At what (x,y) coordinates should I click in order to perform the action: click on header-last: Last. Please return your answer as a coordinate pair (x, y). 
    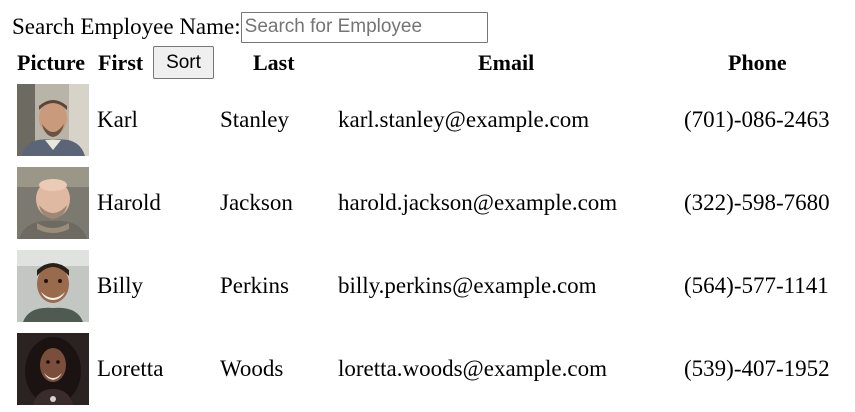
    Looking at the image, I should click on (274, 62).